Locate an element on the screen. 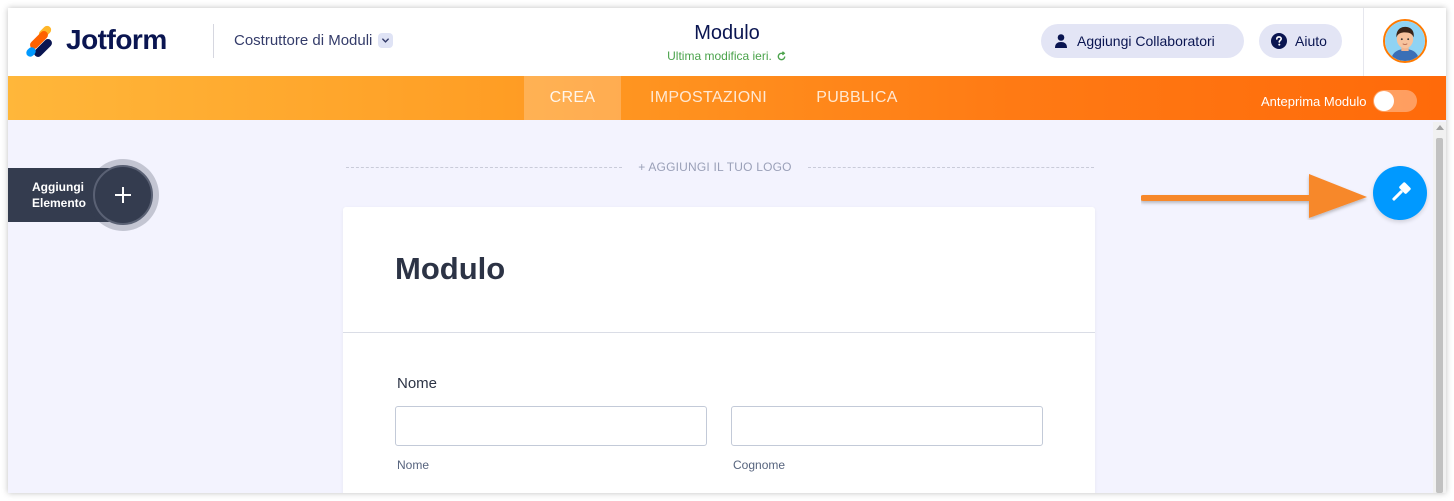  add-element-control: Aggiungi Elemento is located at coordinates (83, 195).